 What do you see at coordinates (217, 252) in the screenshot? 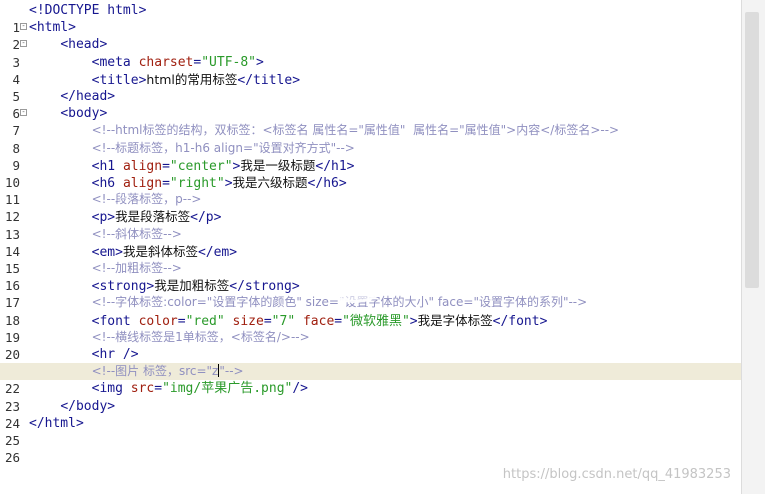
I see `code-token: </em>` at bounding box center [217, 252].